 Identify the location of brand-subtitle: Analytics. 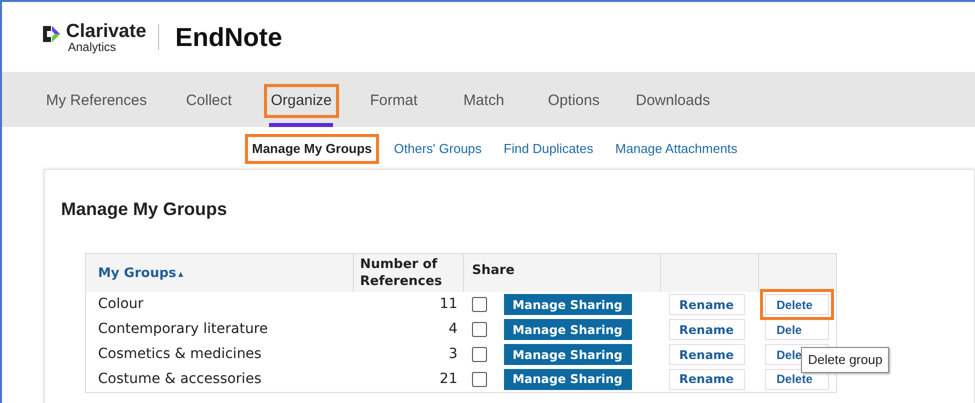
(93, 46).